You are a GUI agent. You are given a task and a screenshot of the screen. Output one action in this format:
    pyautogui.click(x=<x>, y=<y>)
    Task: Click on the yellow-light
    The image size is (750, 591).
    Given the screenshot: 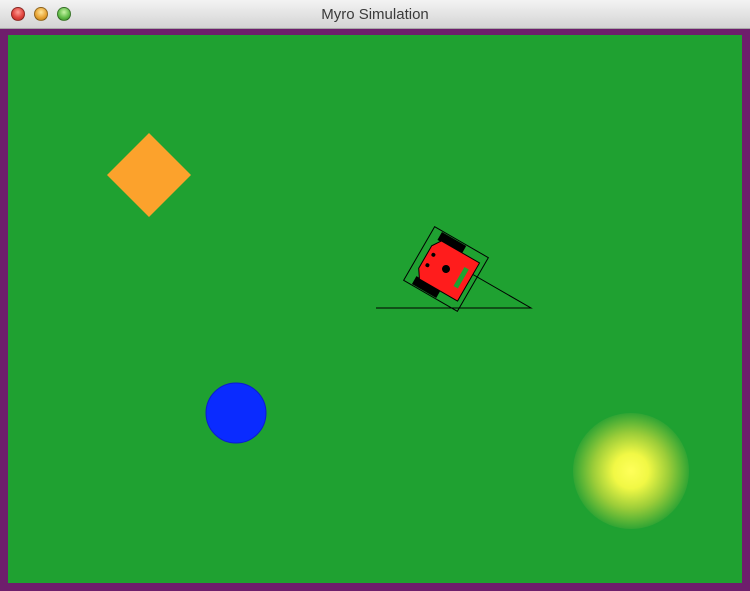 What is the action you would take?
    pyautogui.click(x=631, y=471)
    